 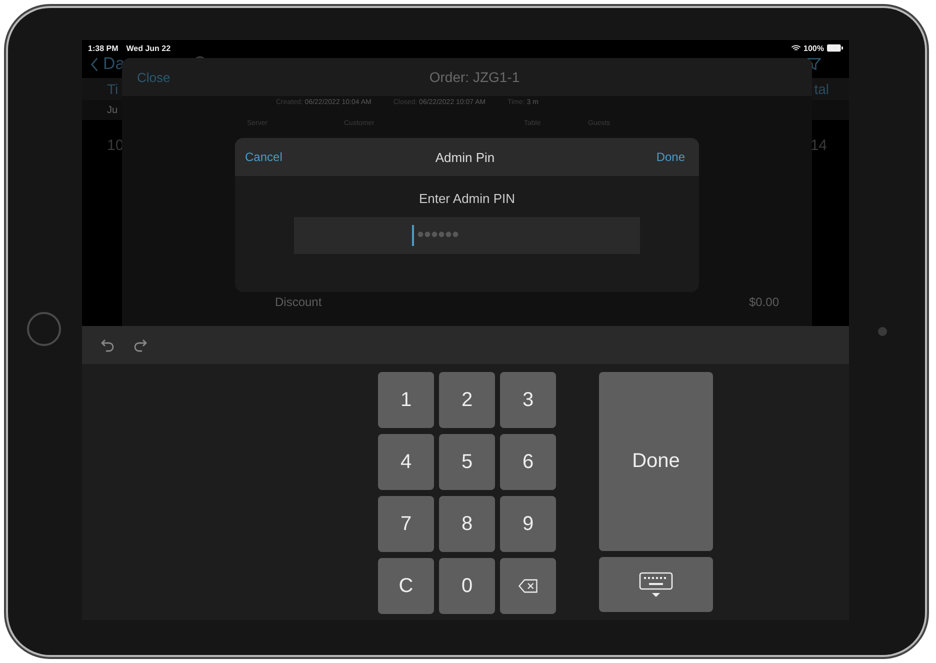 I want to click on table-cell: 14, so click(x=818, y=145).